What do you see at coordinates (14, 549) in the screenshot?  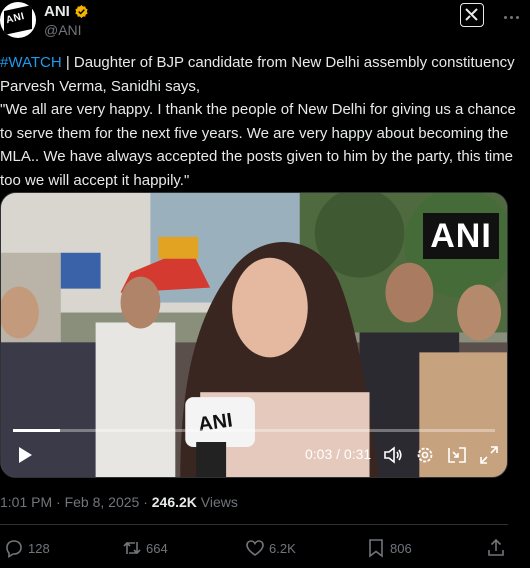 I see `reply-icon` at bounding box center [14, 549].